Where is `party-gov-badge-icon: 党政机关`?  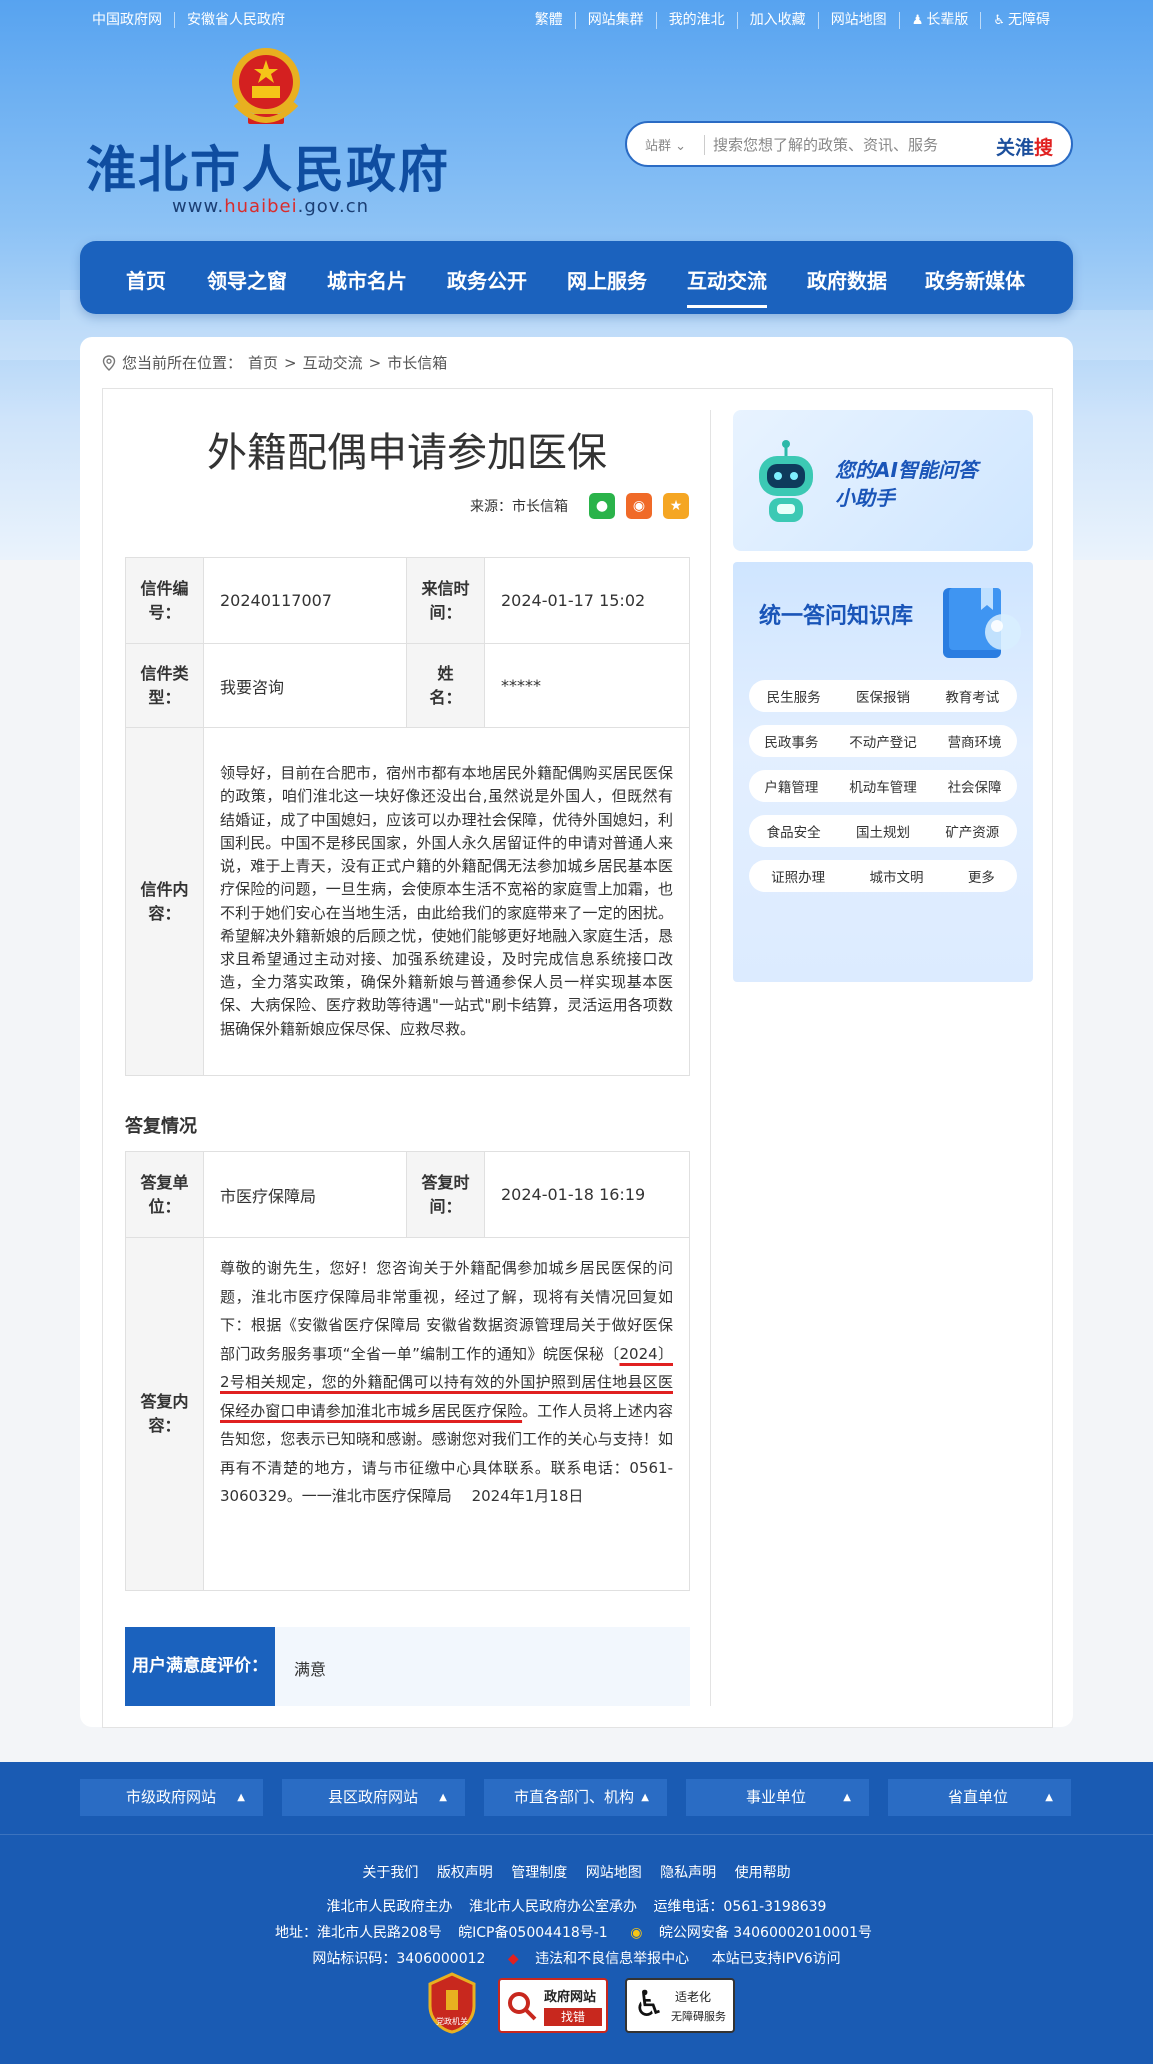 party-gov-badge-icon: 党政机关 is located at coordinates (452, 2003).